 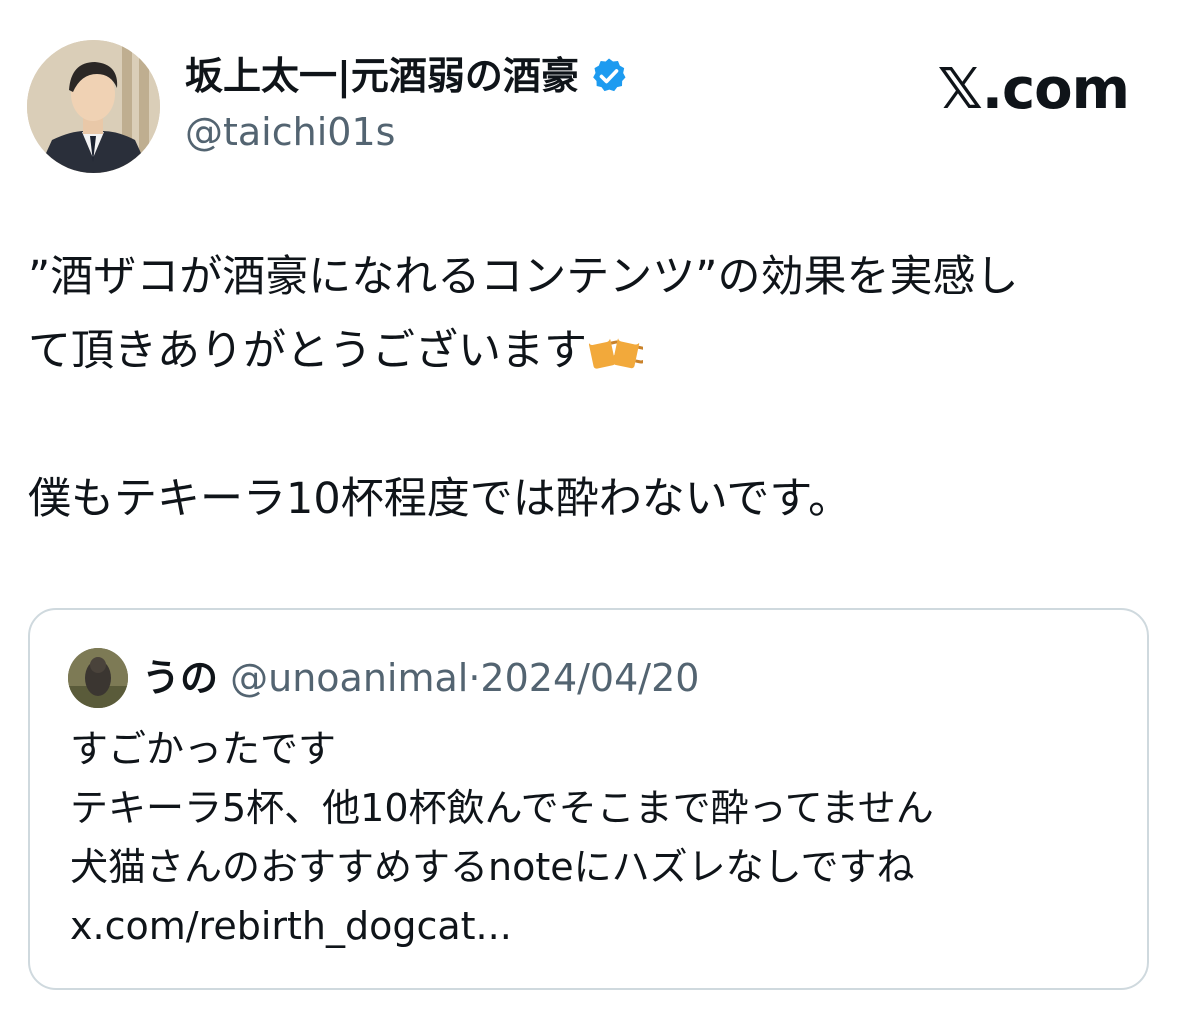 I want to click on quoted-user-handle: @unoanimal, so click(x=349, y=678).